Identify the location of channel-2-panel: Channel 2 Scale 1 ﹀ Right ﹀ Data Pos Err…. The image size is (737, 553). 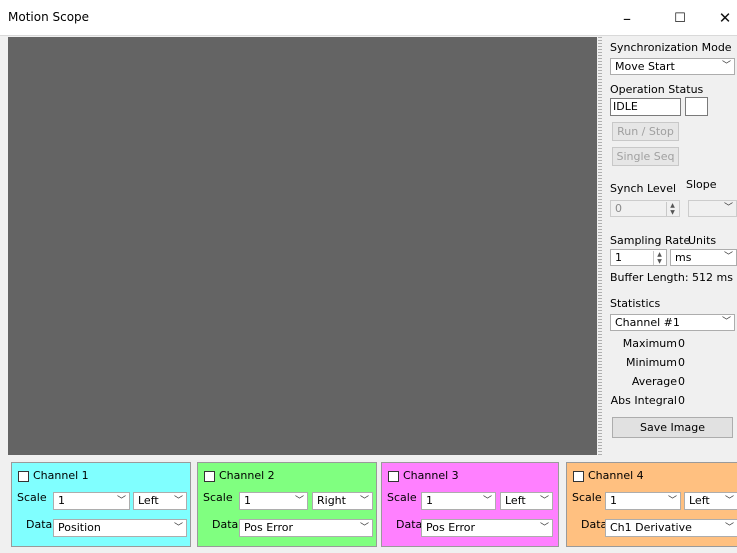
(287, 504).